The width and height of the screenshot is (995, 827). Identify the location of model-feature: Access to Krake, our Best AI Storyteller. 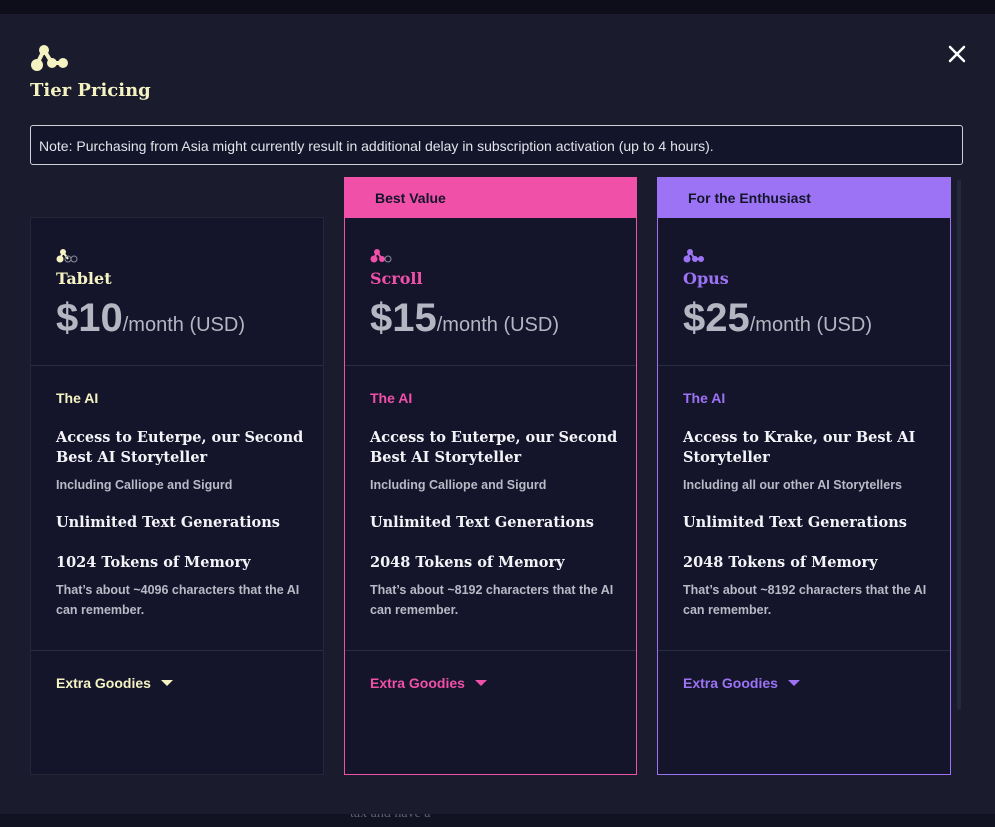
(799, 447).